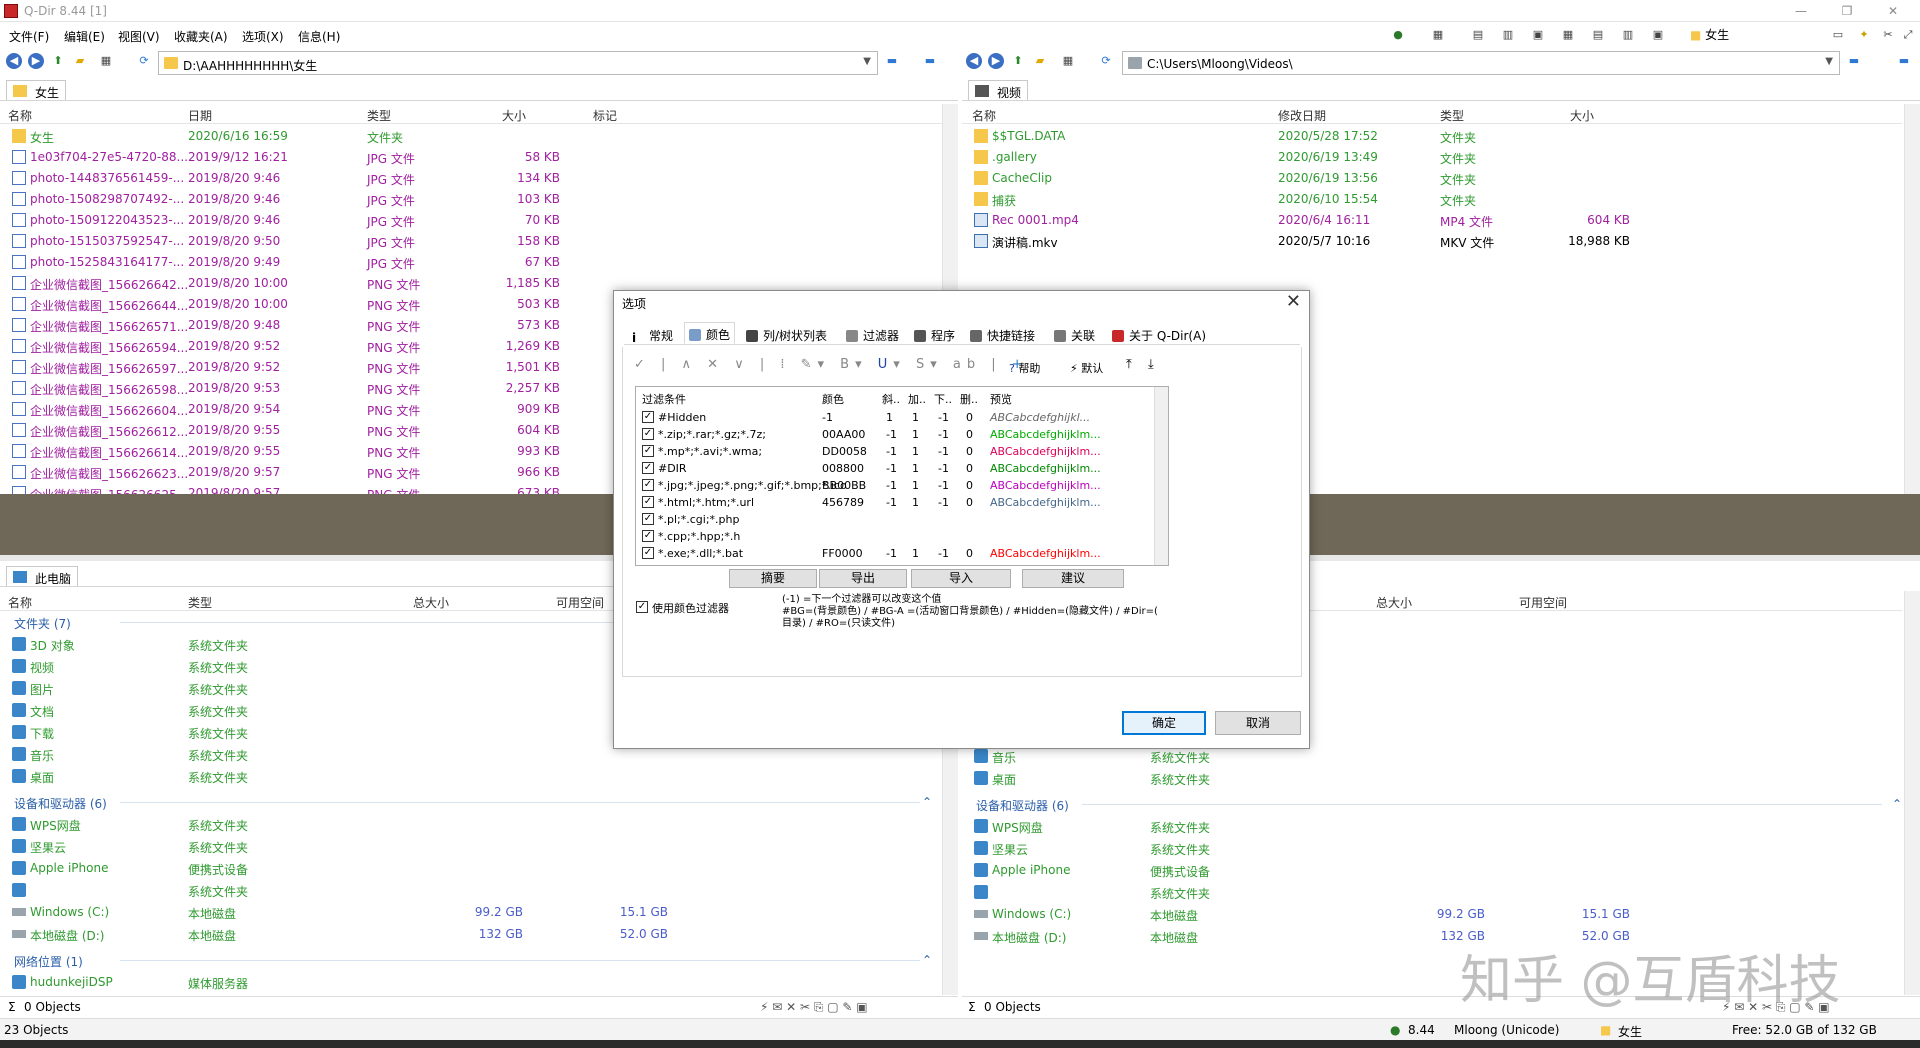 Image resolution: width=1920 pixels, height=1048 pixels. I want to click on col-tag: 标记, so click(605, 115).